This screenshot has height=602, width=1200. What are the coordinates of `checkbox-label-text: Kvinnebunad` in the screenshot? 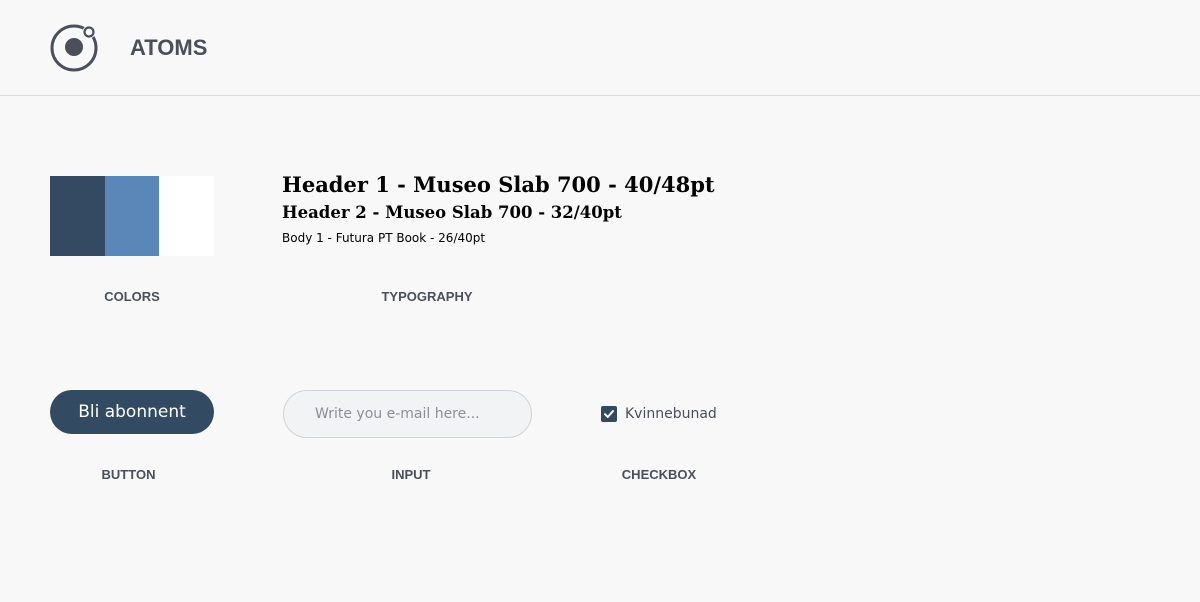 It's located at (671, 414).